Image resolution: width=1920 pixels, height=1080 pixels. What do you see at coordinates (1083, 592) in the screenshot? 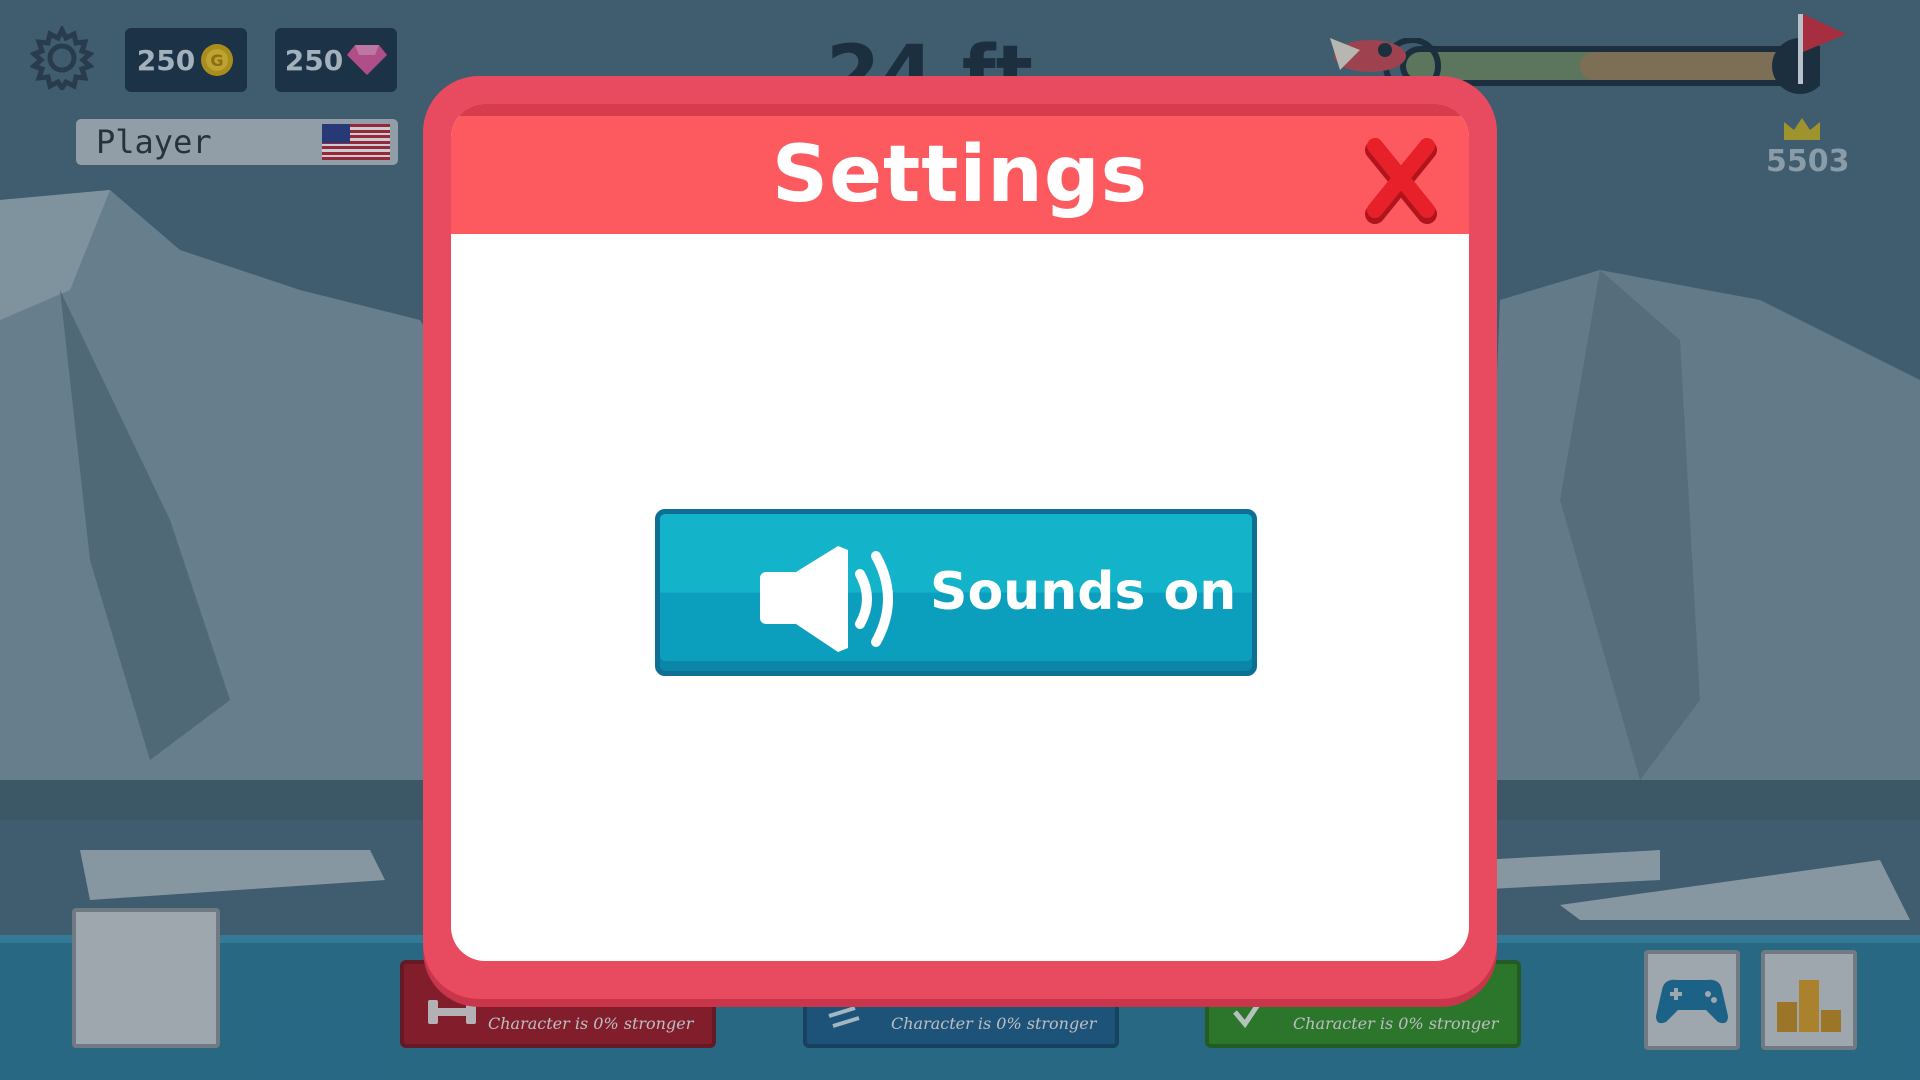
I see `sound-toggle-label: Sounds on` at bounding box center [1083, 592].